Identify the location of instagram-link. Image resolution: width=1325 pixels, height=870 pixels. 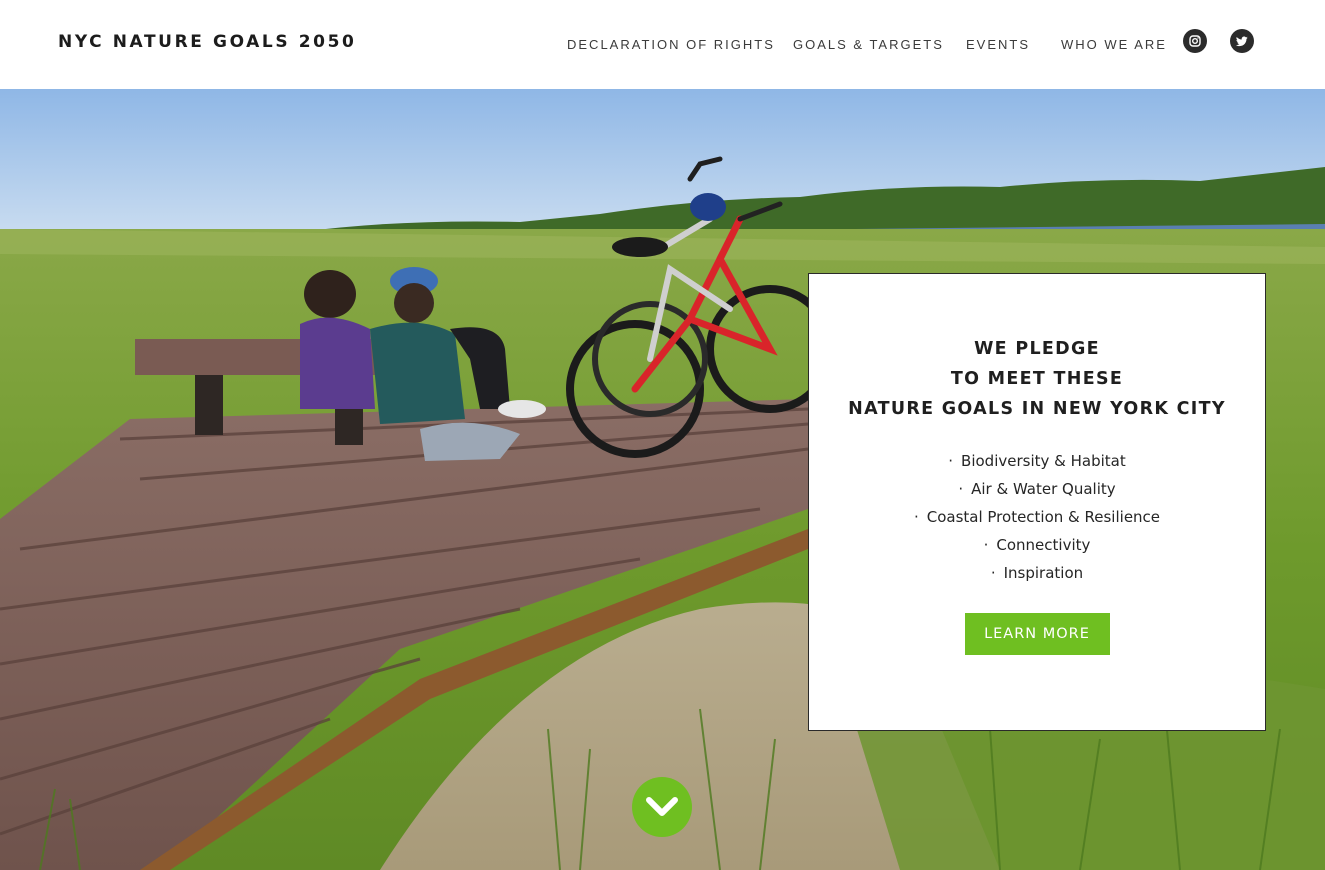
(1195, 41).